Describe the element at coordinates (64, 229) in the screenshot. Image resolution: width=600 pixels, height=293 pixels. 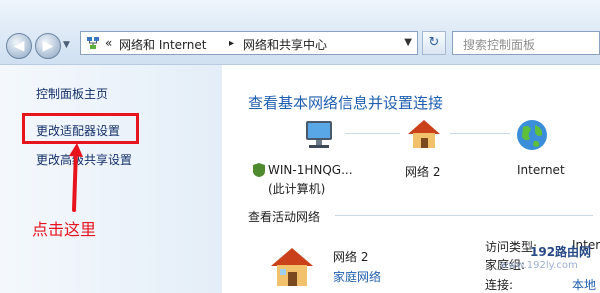
I see `callout-text: 点击这里` at that location.